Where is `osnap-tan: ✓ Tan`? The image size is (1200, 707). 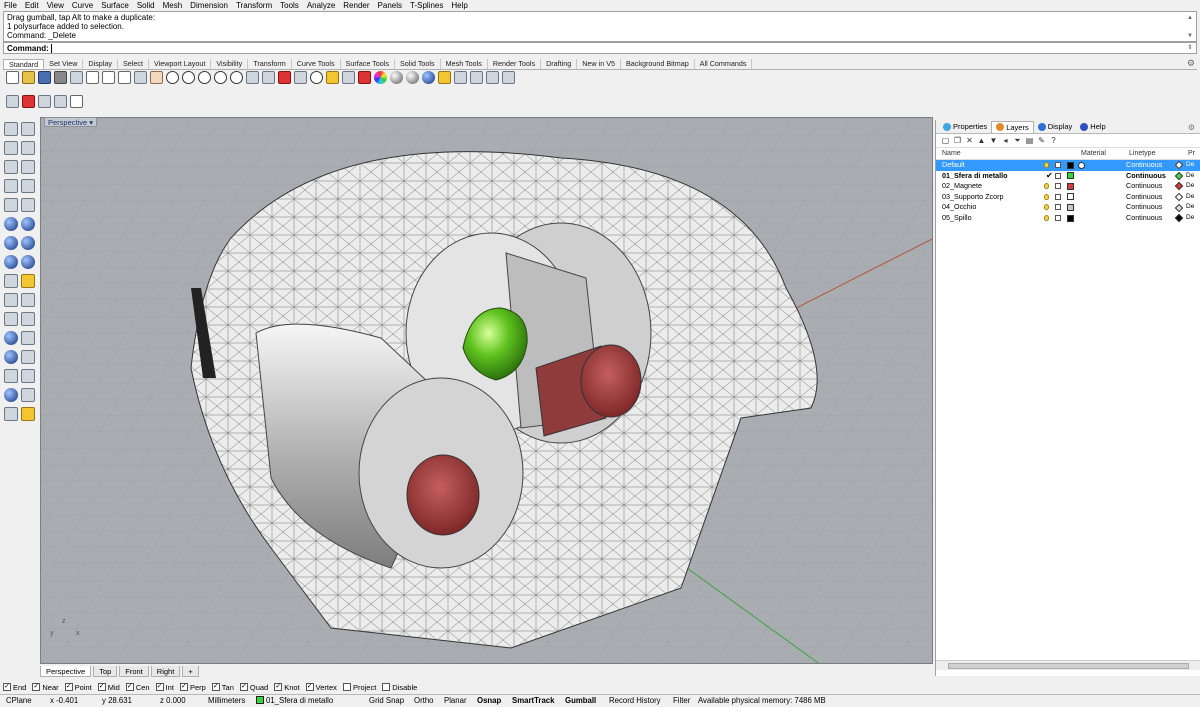
osnap-tan: ✓ Tan is located at coordinates (222, 687).